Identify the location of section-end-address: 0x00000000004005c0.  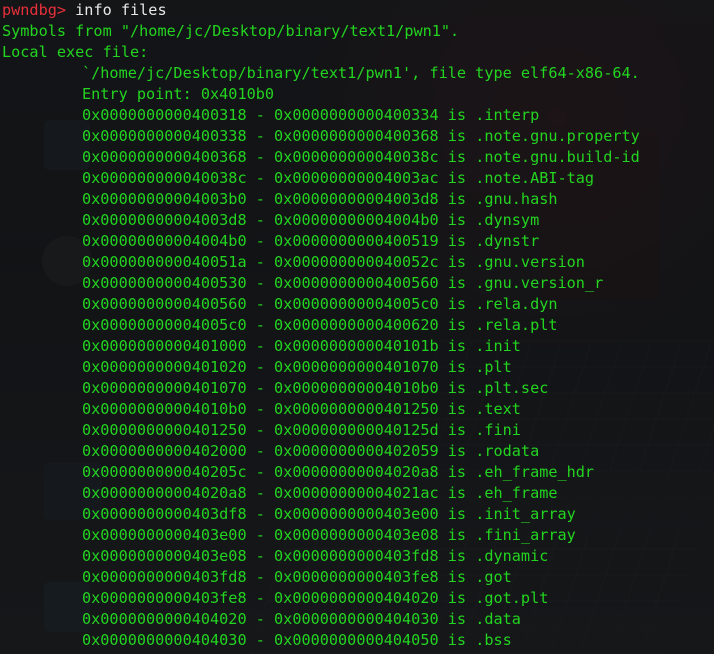
(356, 304).